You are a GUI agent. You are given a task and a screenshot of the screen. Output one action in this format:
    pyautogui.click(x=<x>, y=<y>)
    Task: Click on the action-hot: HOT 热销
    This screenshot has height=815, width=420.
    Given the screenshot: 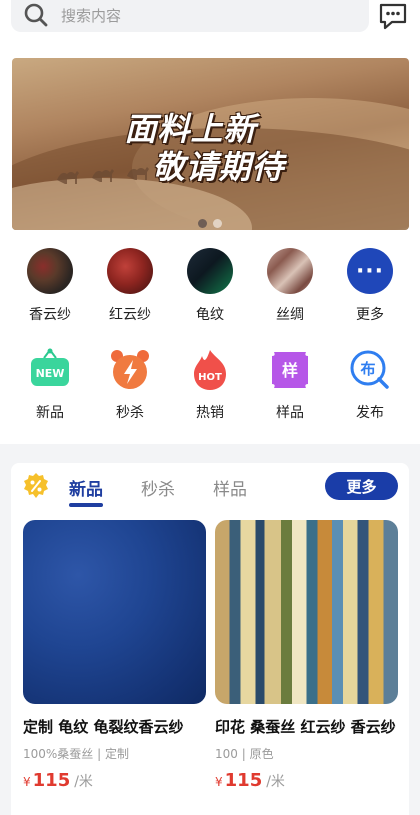 What is the action you would take?
    pyautogui.click(x=210, y=385)
    